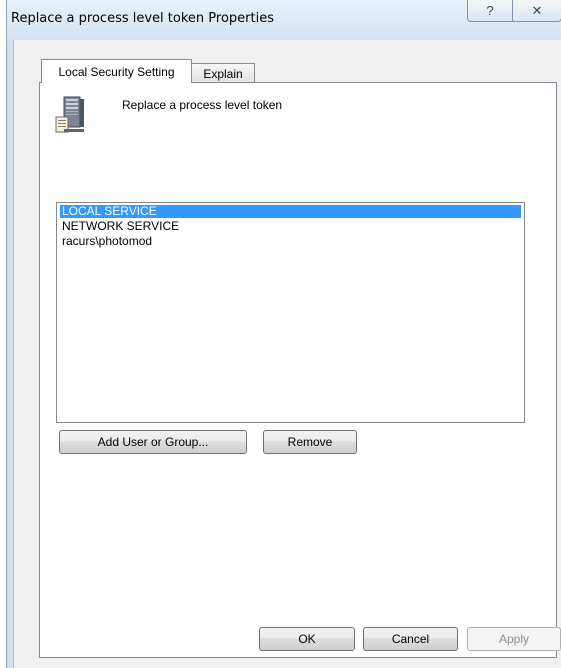  Describe the element at coordinates (69, 114) in the screenshot. I see `server-computer-icon` at that location.